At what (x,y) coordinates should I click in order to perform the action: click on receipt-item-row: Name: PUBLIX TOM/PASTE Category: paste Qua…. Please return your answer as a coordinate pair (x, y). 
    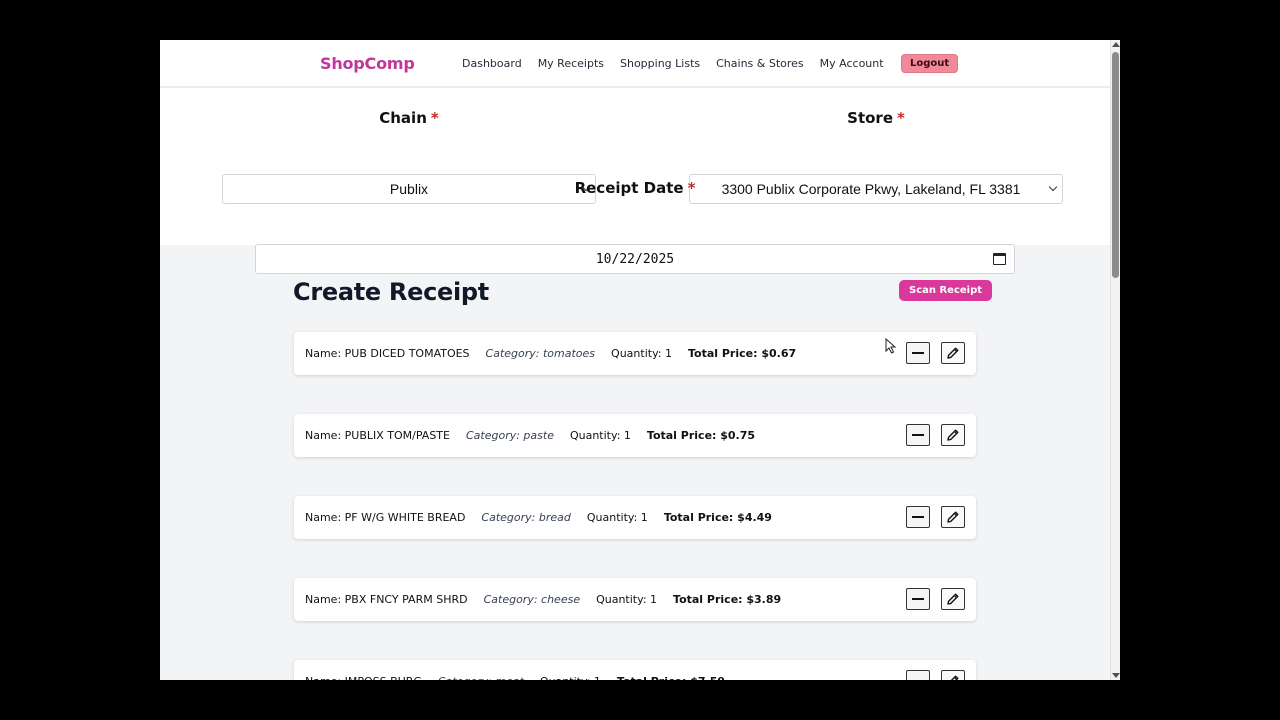
    Looking at the image, I should click on (635, 435).